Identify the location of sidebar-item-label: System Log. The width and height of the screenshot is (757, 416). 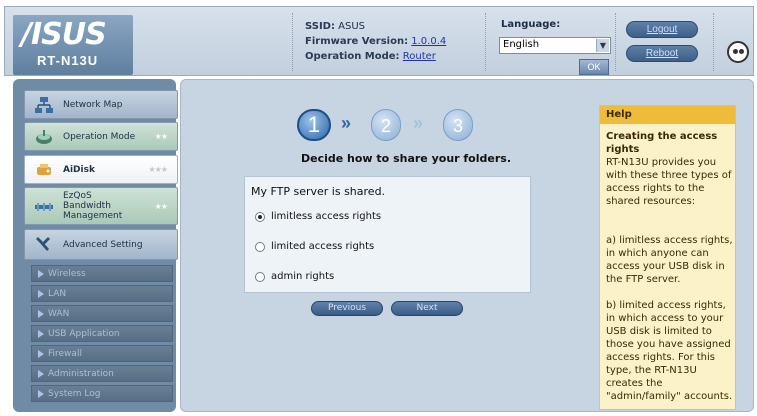
(74, 394).